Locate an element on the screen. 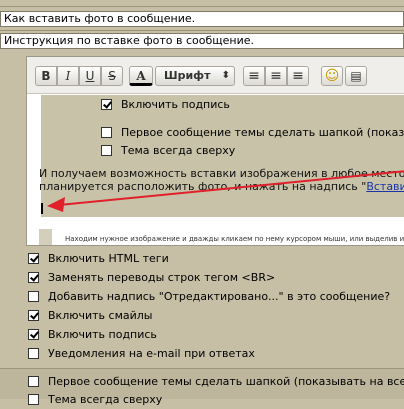  scroll-thumb is located at coordinates (45, 237).